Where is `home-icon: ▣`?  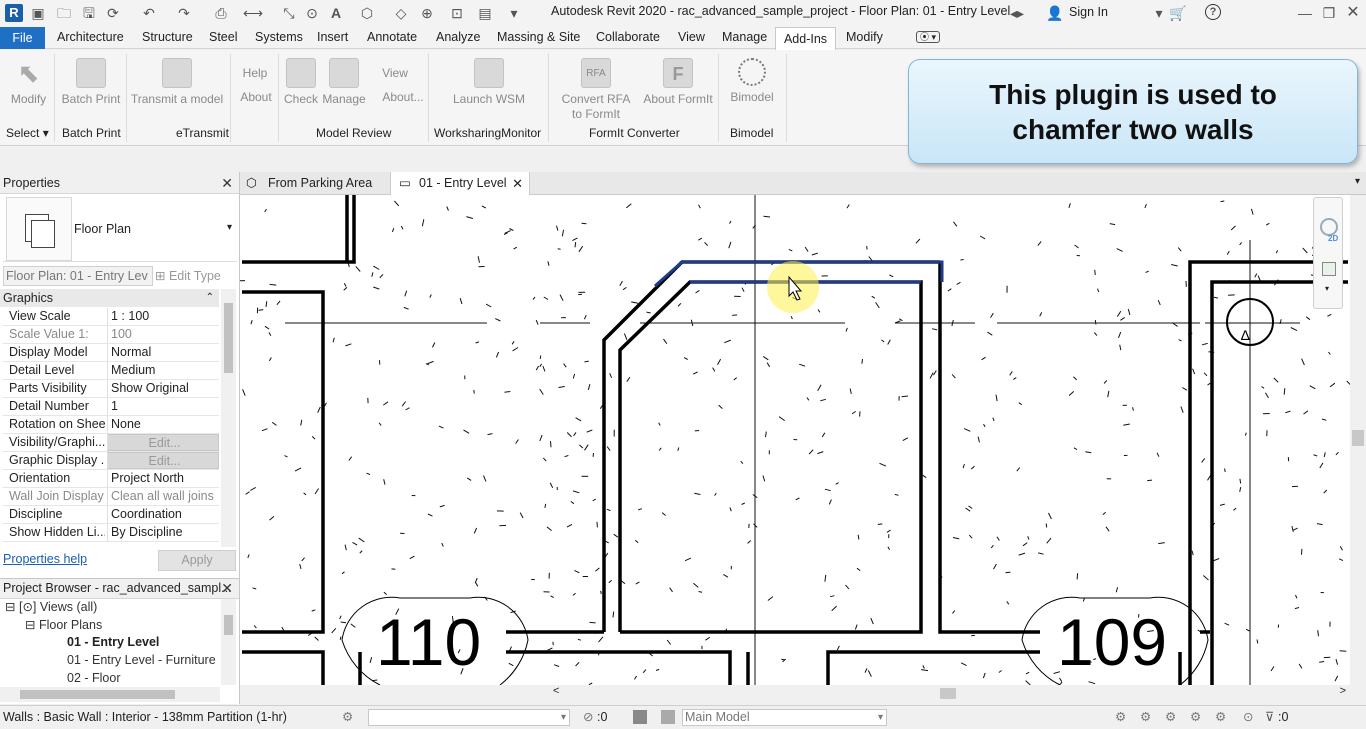 home-icon: ▣ is located at coordinates (38, 13).